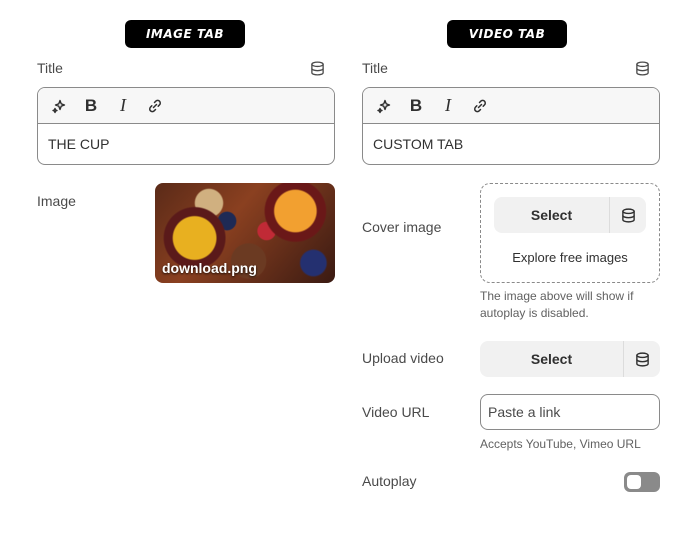  I want to click on upload-select-button: Select, so click(551, 359).